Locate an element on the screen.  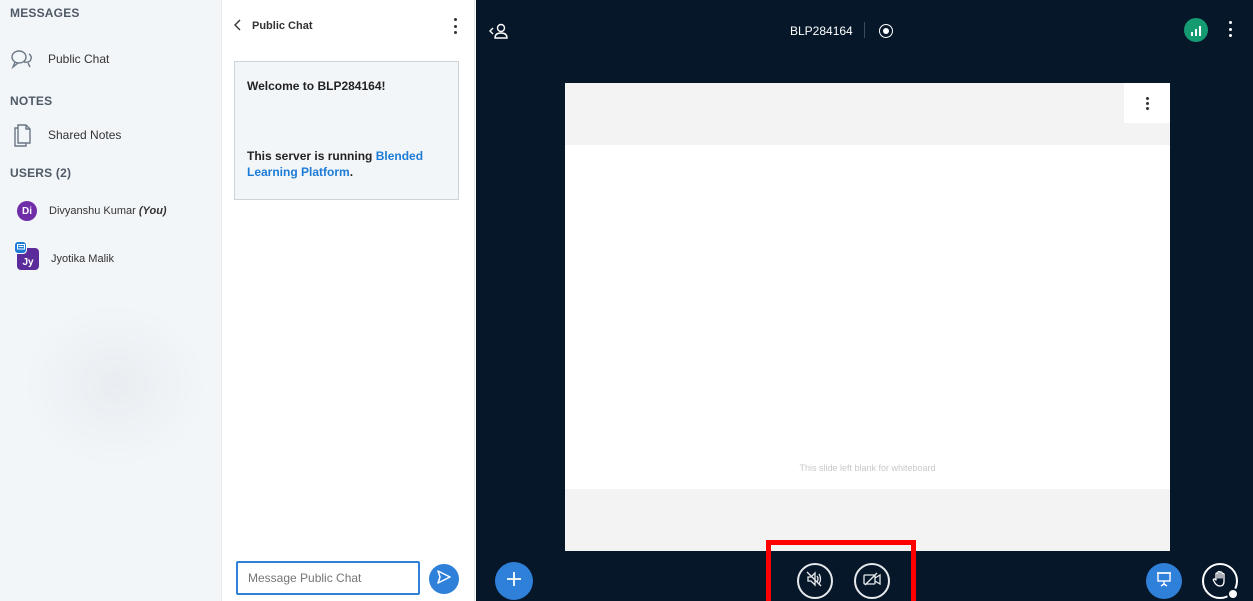
raise-hand-button is located at coordinates (1220, 581).